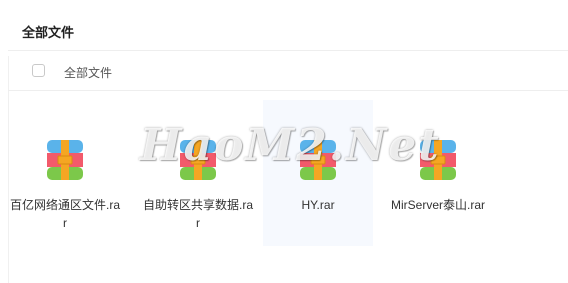 This screenshot has height=283, width=568. What do you see at coordinates (318, 205) in the screenshot?
I see `file-name: HY.rar` at bounding box center [318, 205].